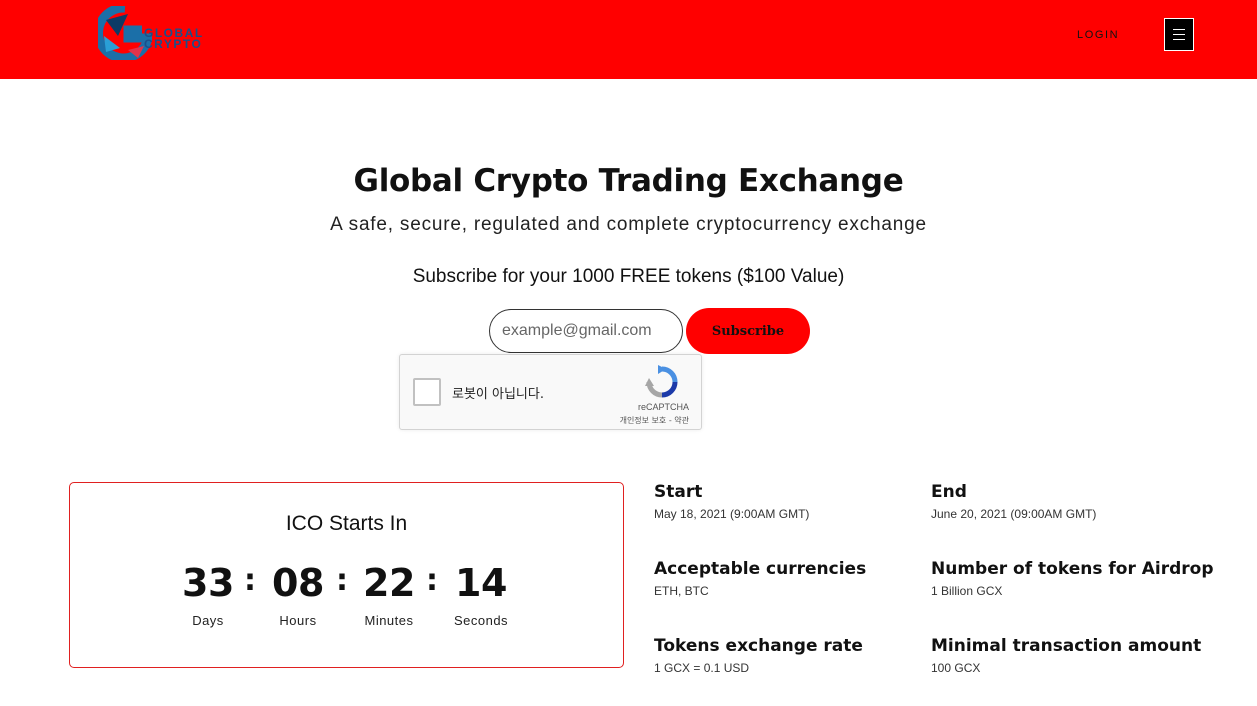  I want to click on info-minimal-amount: Minimal transaction amount 100 GCX, so click(1066, 655).